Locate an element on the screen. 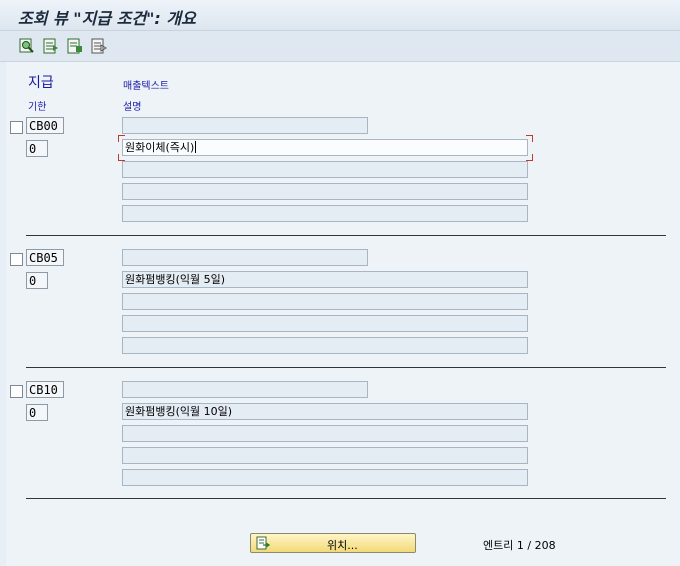 The height and width of the screenshot is (566, 680). title-bar: 조회 뷰 "지급 조건": 개요 is located at coordinates (340, 15).